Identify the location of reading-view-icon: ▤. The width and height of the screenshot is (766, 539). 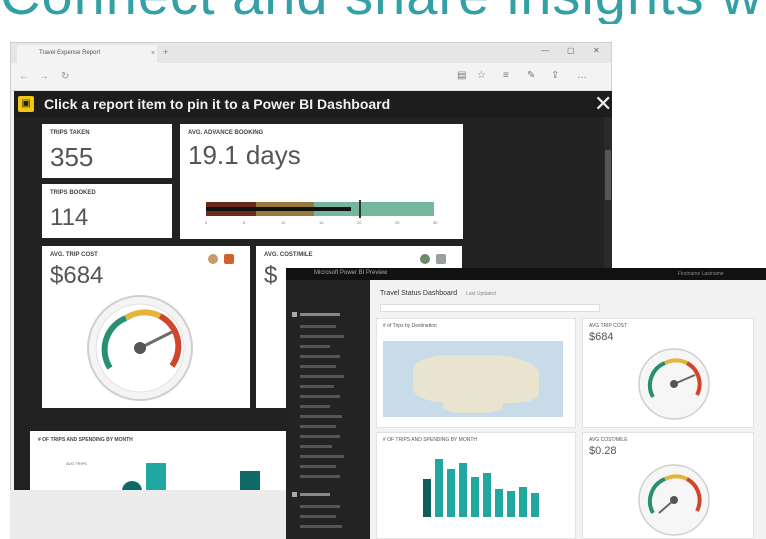
(461, 75).